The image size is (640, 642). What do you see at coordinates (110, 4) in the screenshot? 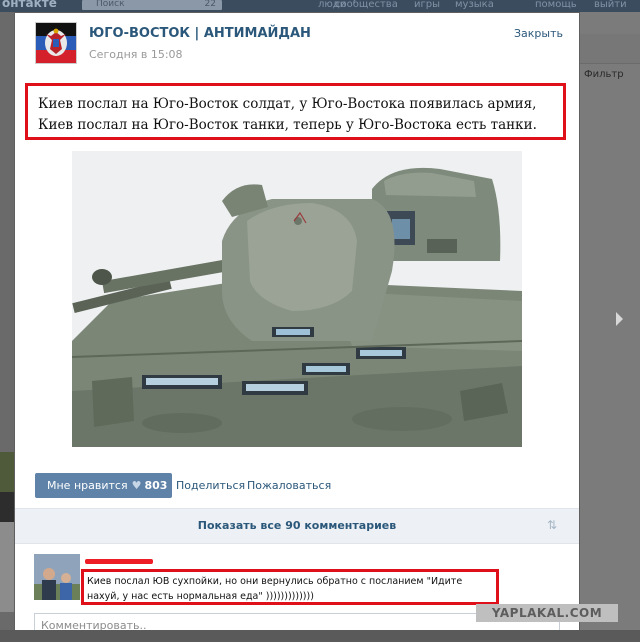
I see `search-placeholder: Поиск` at bounding box center [110, 4].